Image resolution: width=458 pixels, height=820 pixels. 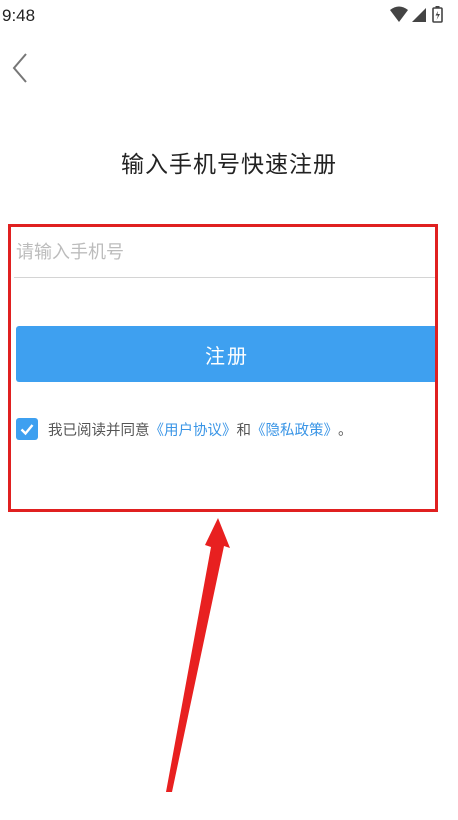 I want to click on chevron-left-icon, so click(x=19, y=68).